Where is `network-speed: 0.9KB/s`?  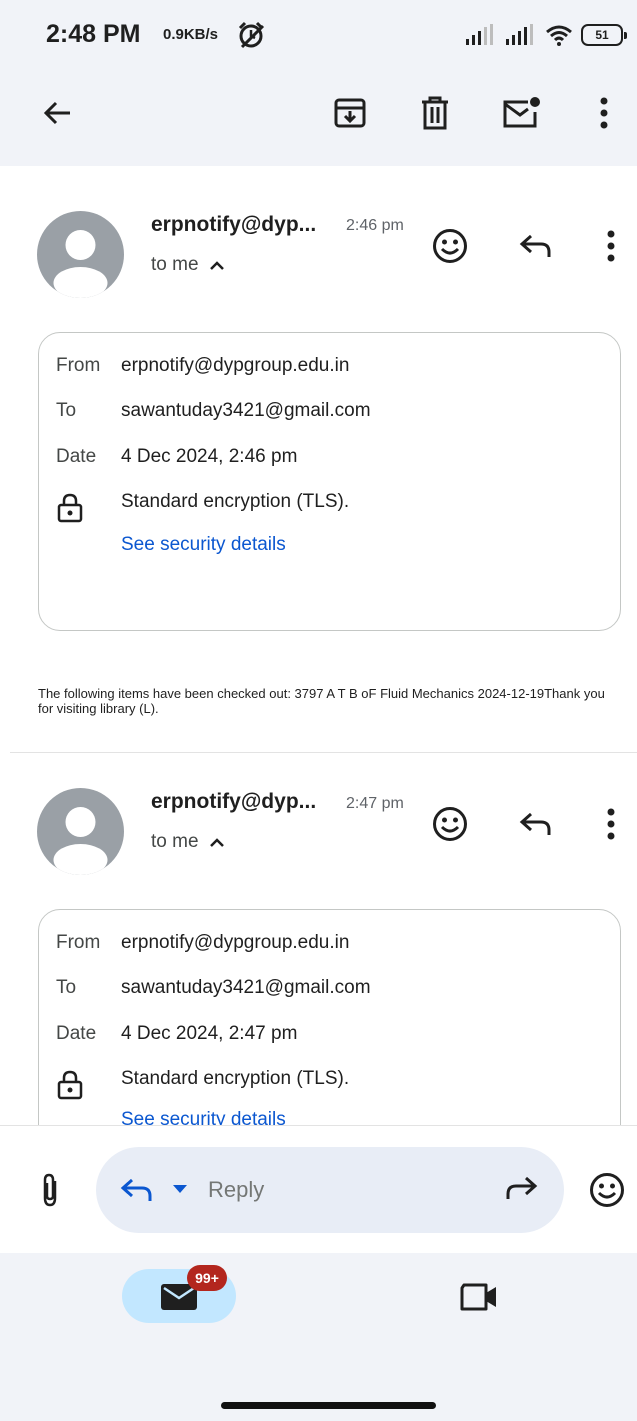 network-speed: 0.9KB/s is located at coordinates (191, 34).